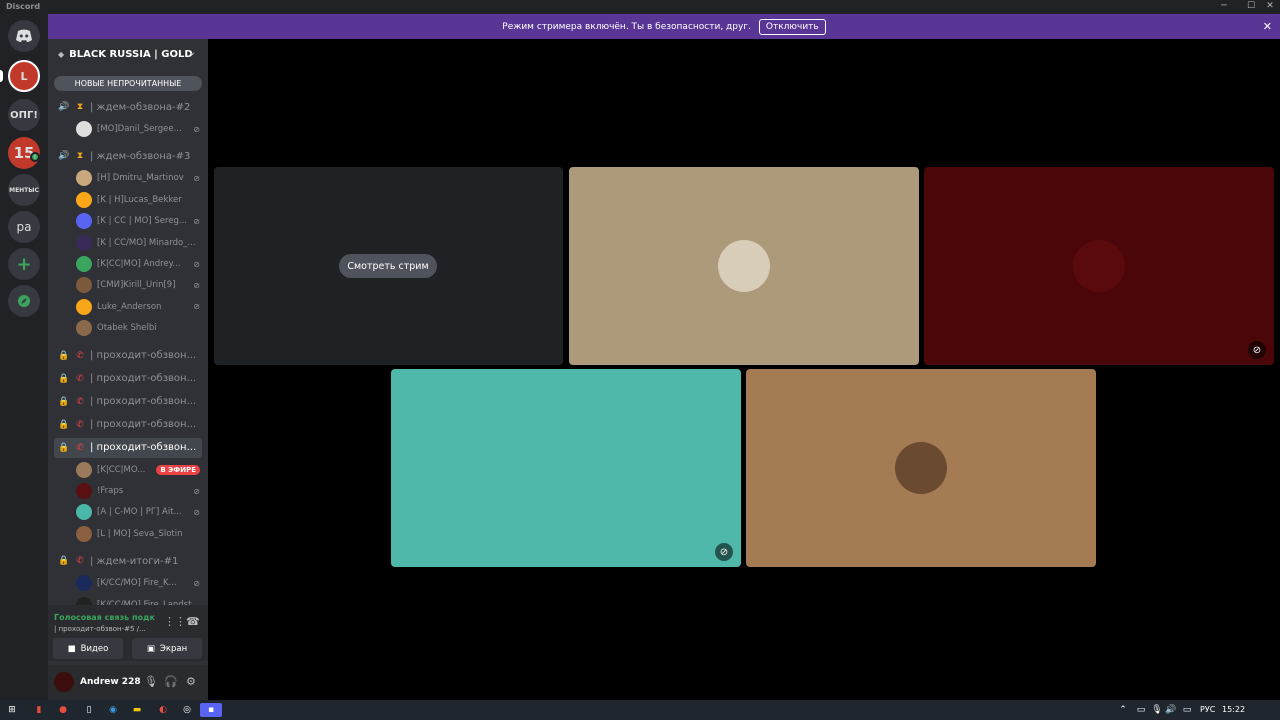  Describe the element at coordinates (39, 710) in the screenshot. I see `app-icon: ▮` at that location.